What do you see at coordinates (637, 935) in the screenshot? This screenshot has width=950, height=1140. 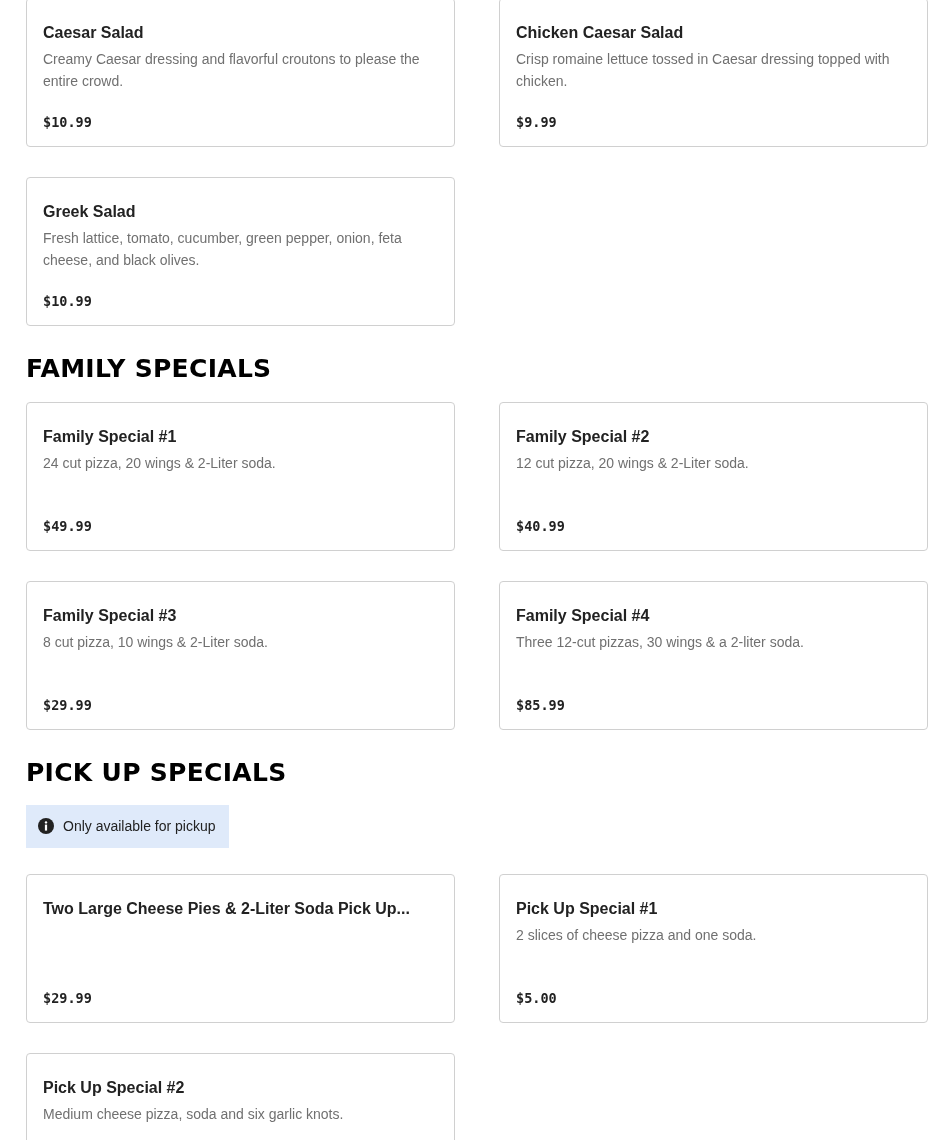 I see `item-description: 2 slices of cheese pizza and one soda.` at bounding box center [637, 935].